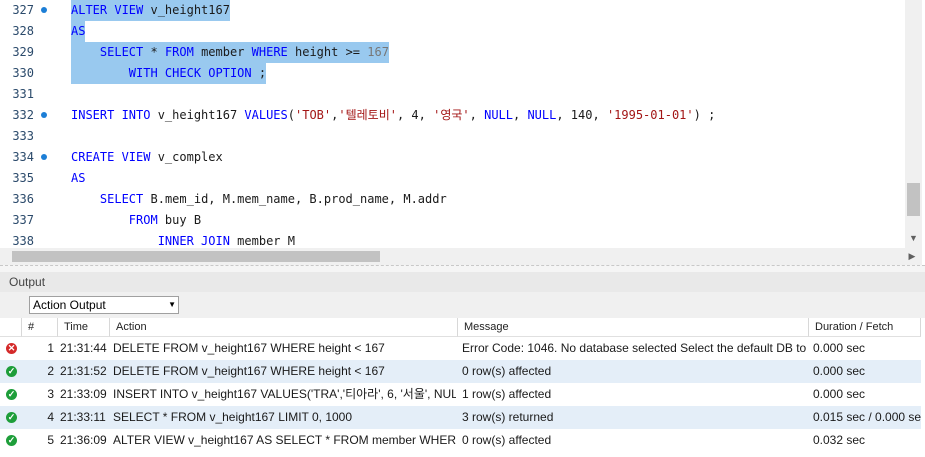  I want to click on output-toolbar: Action Output ▼, so click(462, 305).